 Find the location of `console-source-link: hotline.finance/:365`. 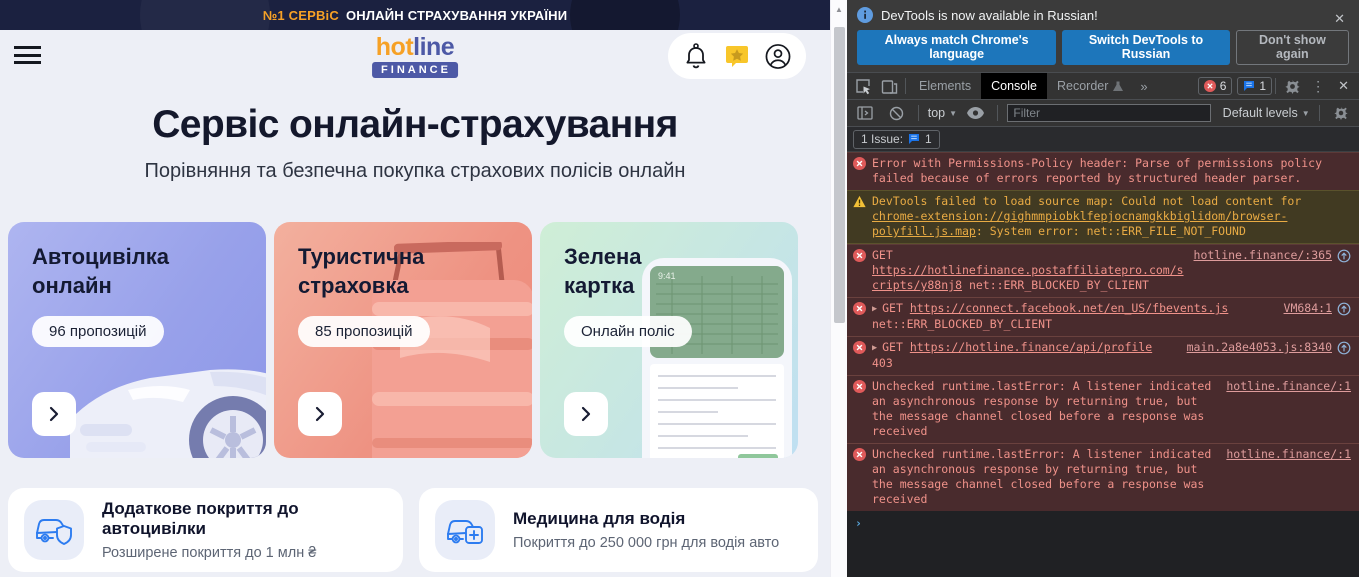

console-source-link: hotline.finance/:365 is located at coordinates (1263, 255).